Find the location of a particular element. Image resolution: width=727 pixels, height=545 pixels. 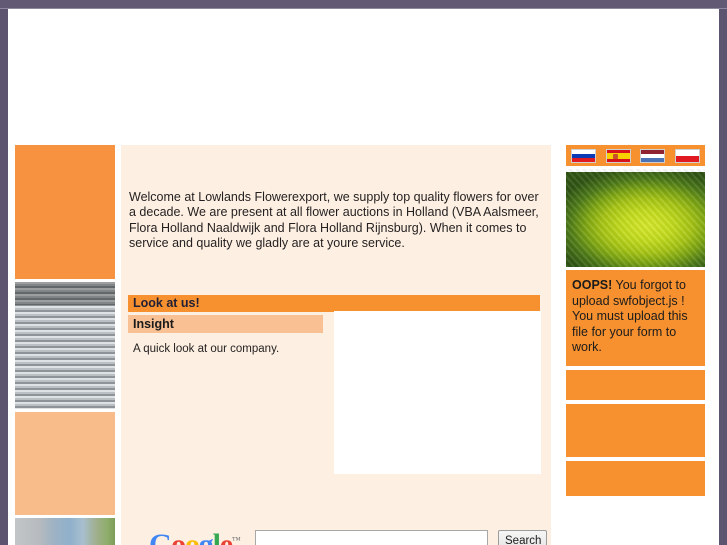

search-input is located at coordinates (371, 537).